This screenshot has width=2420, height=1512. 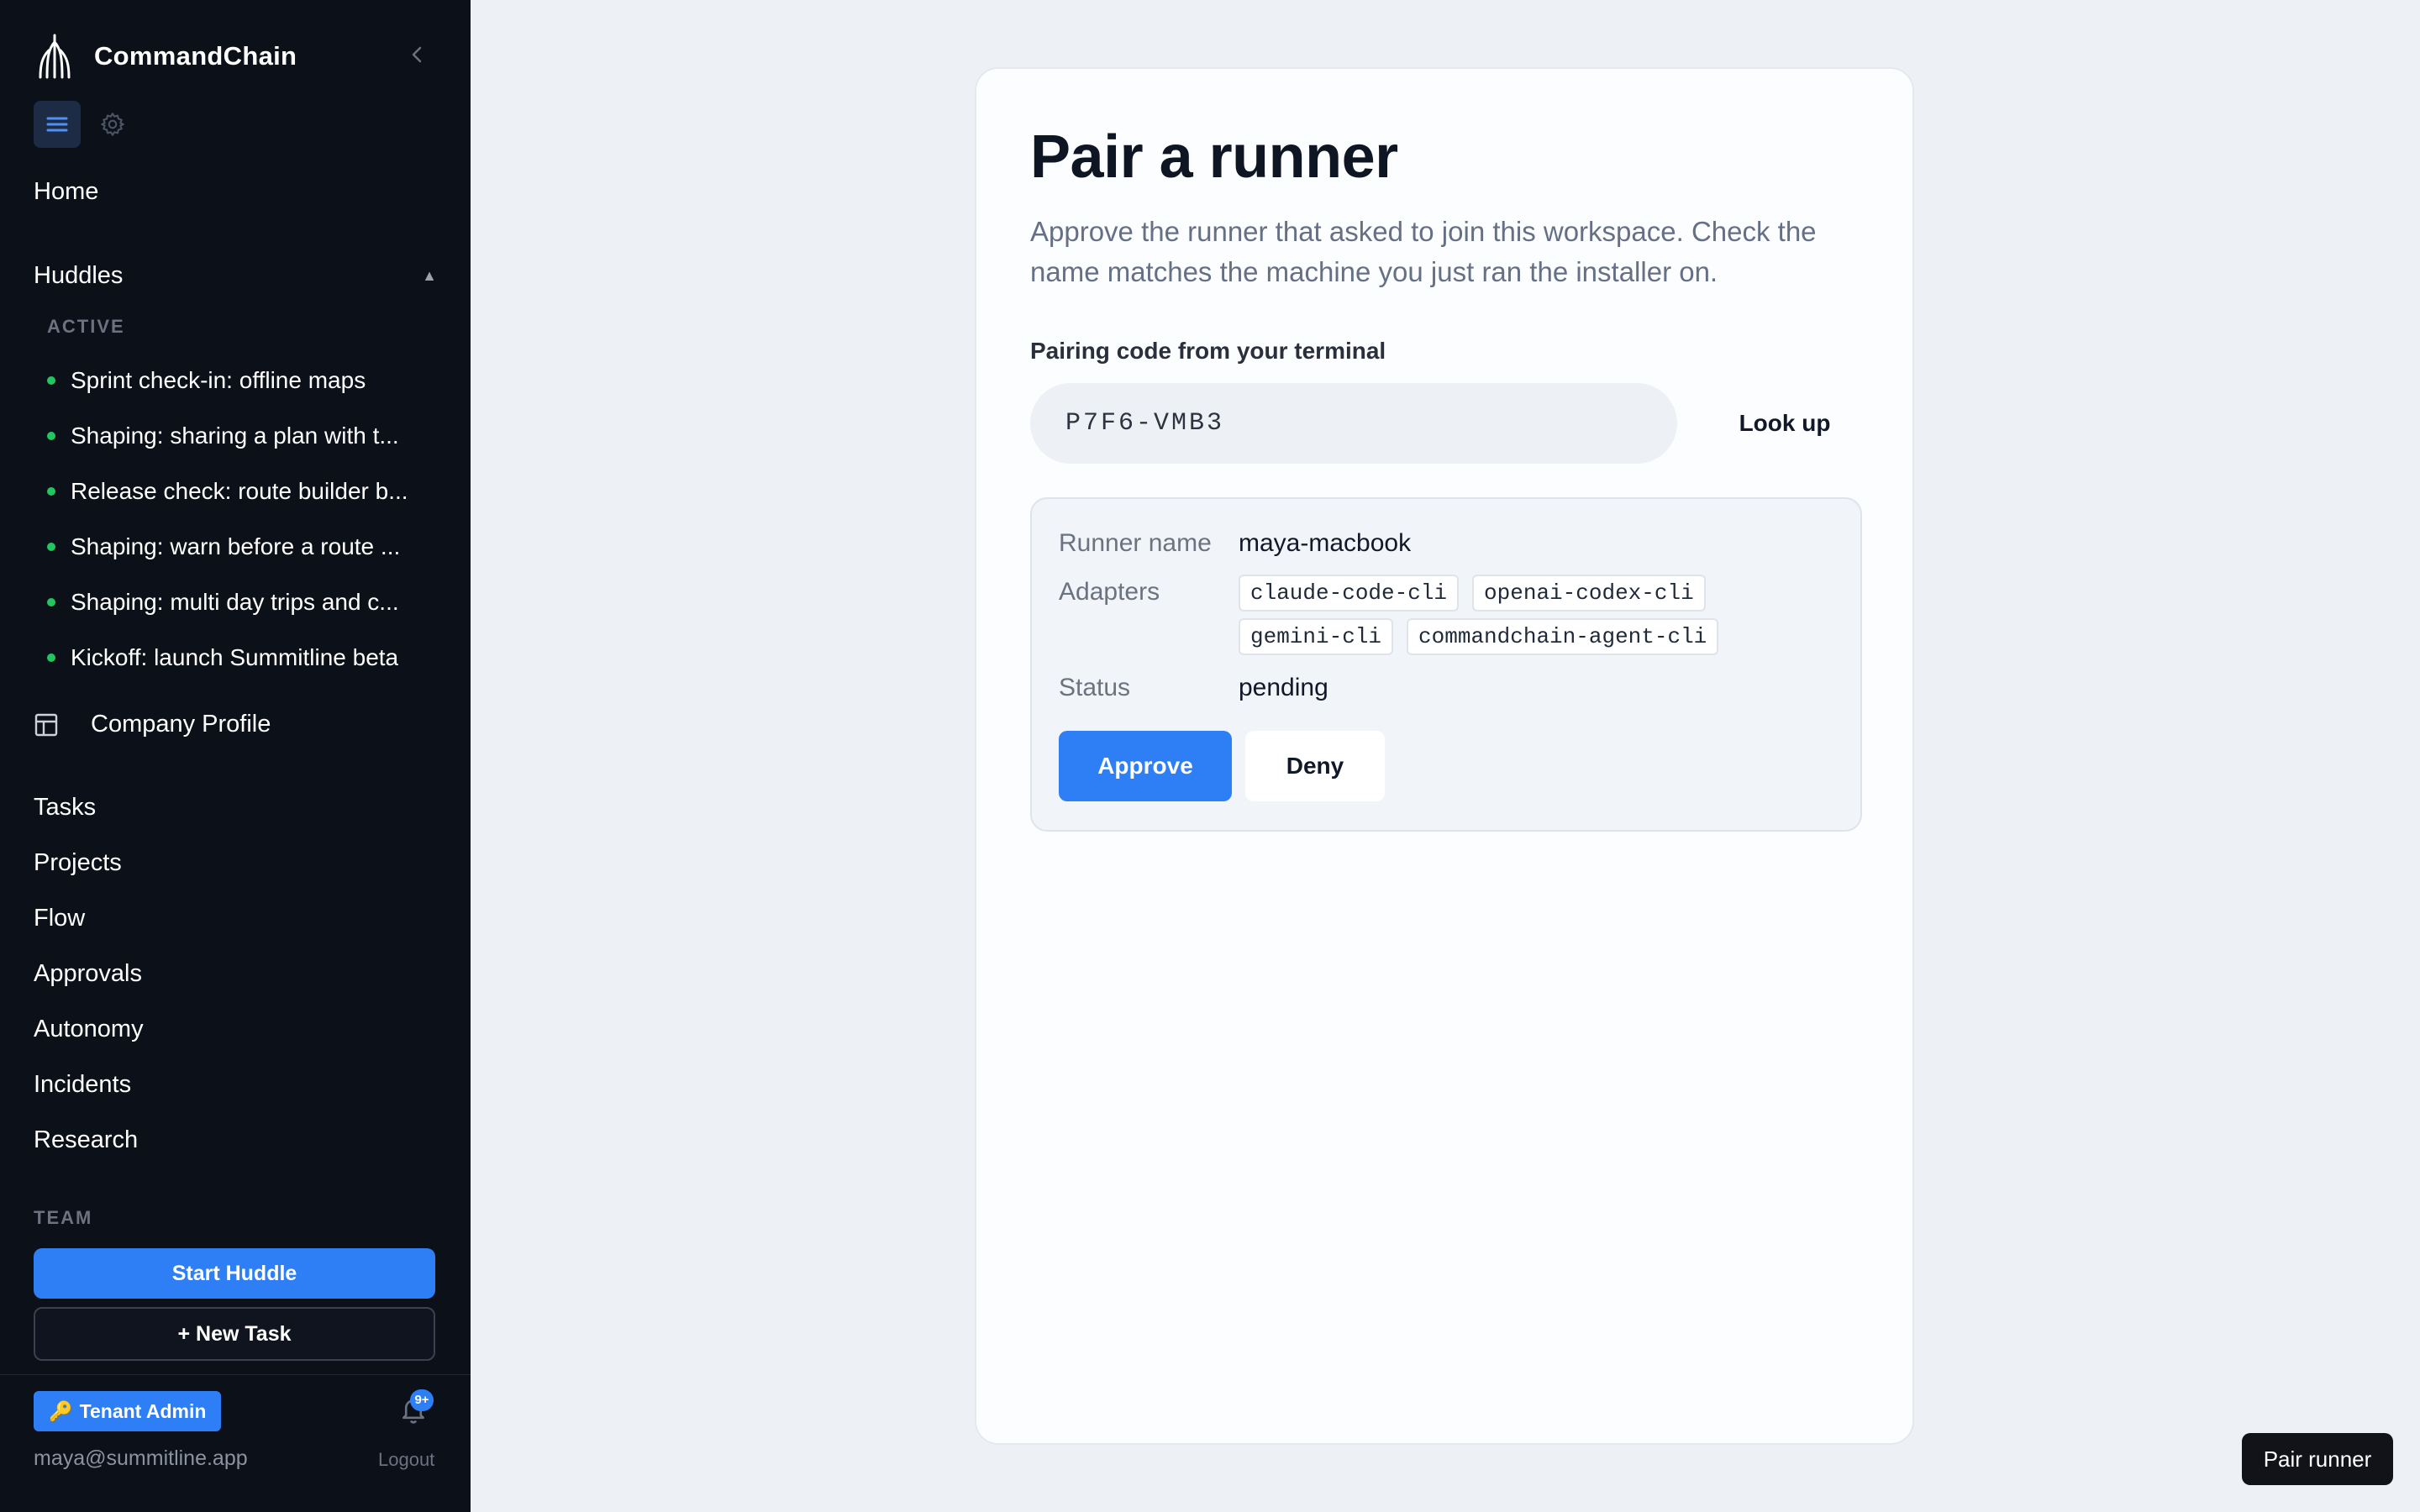 I want to click on nav-autonomy: Autonomy, so click(x=89, y=1029).